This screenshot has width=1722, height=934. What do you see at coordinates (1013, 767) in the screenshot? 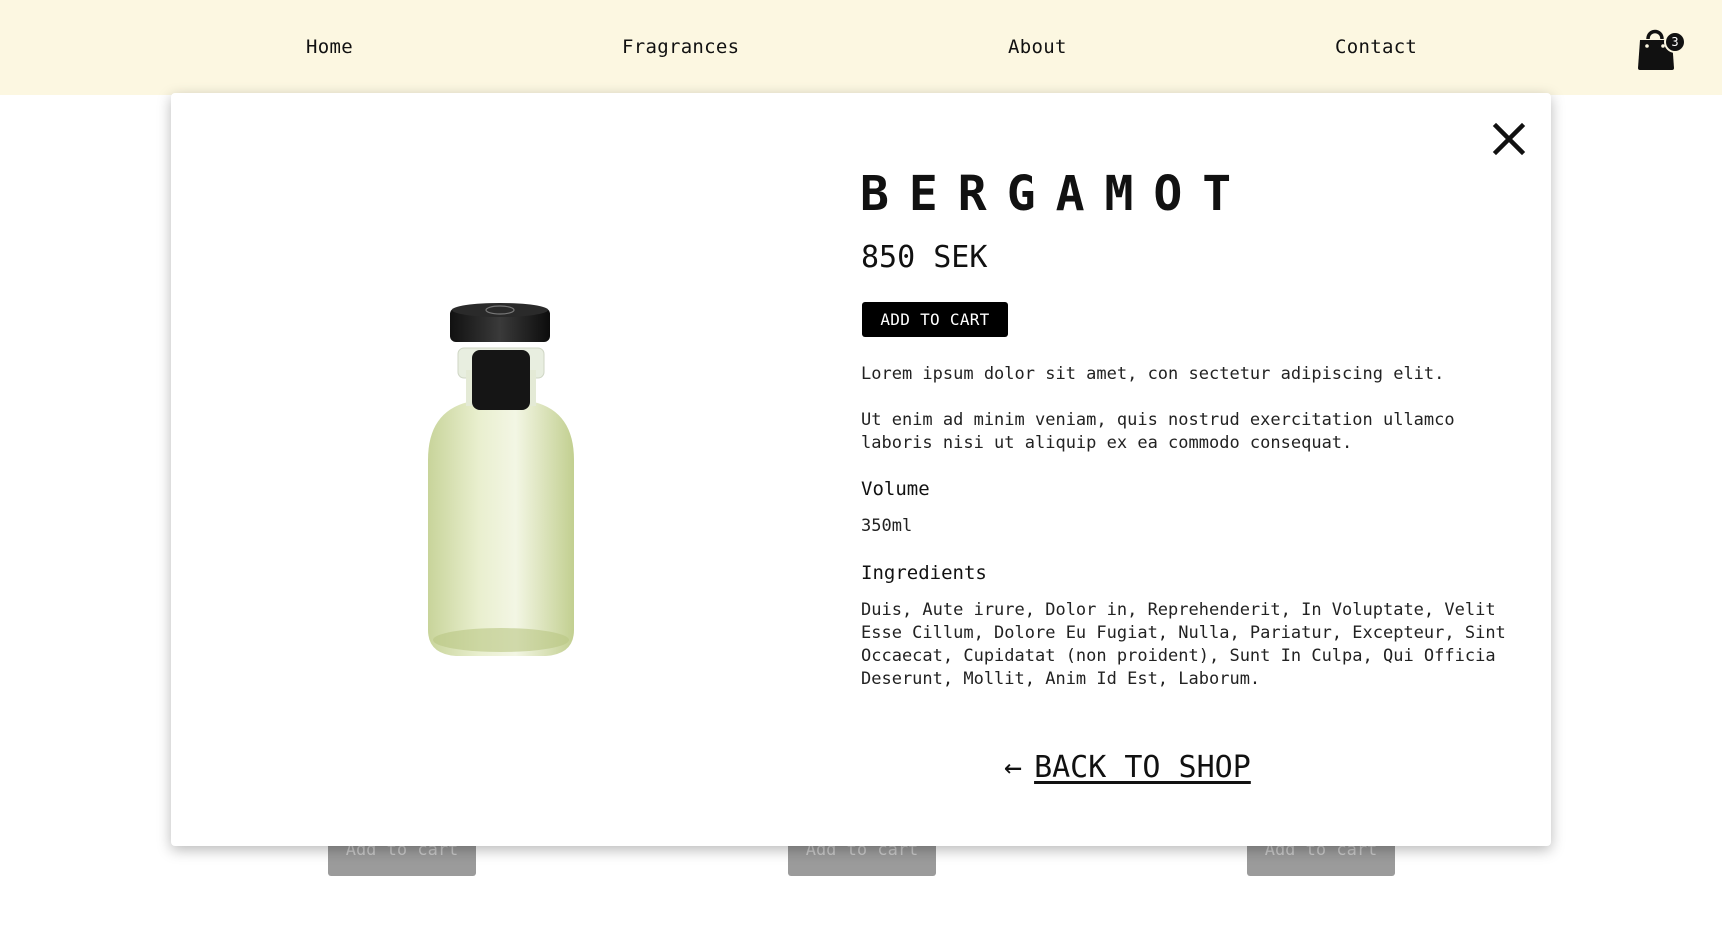
I see `arrow-left-icon: ←` at bounding box center [1013, 767].